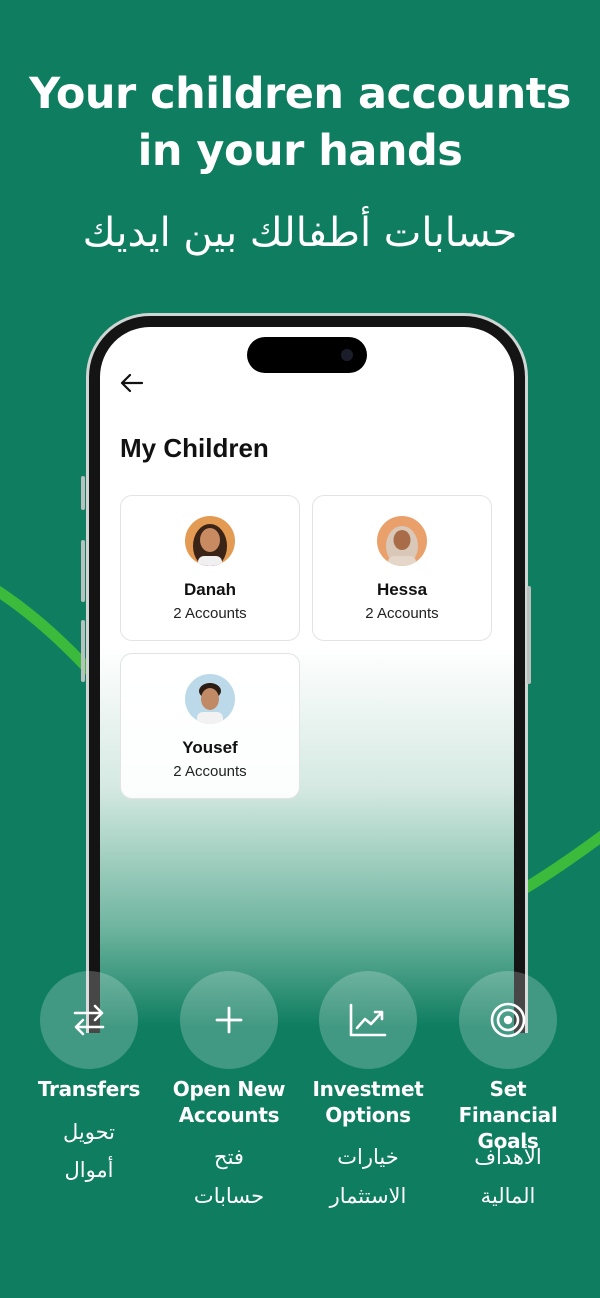 The image size is (600, 1298). I want to click on child-name: Danah, so click(210, 589).